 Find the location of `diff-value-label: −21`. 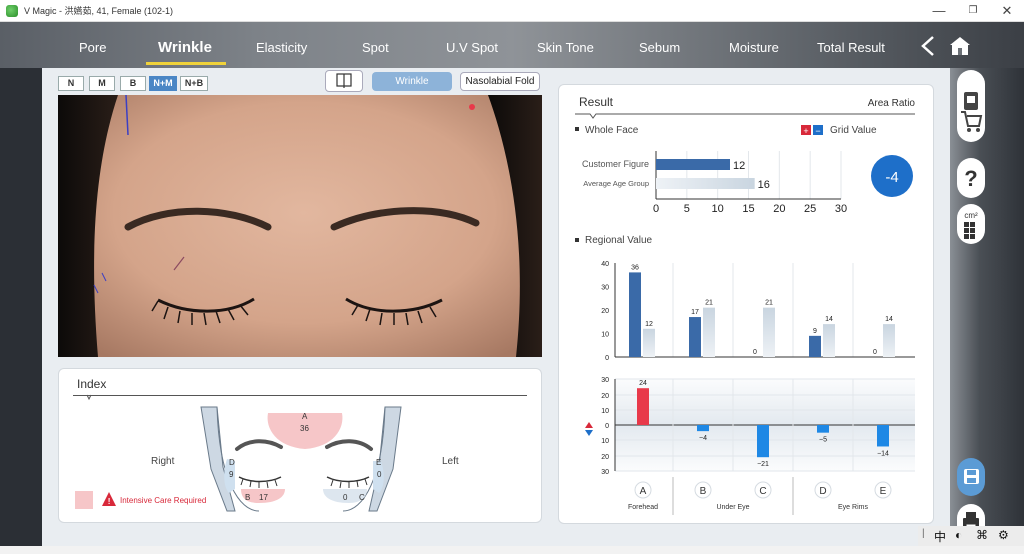

diff-value-label: −21 is located at coordinates (763, 464).